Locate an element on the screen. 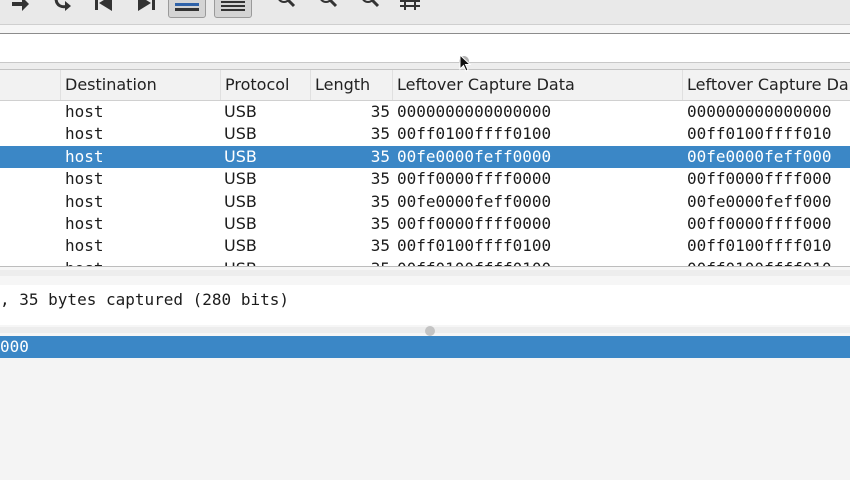  column-header-destination: Destination is located at coordinates (140, 85).